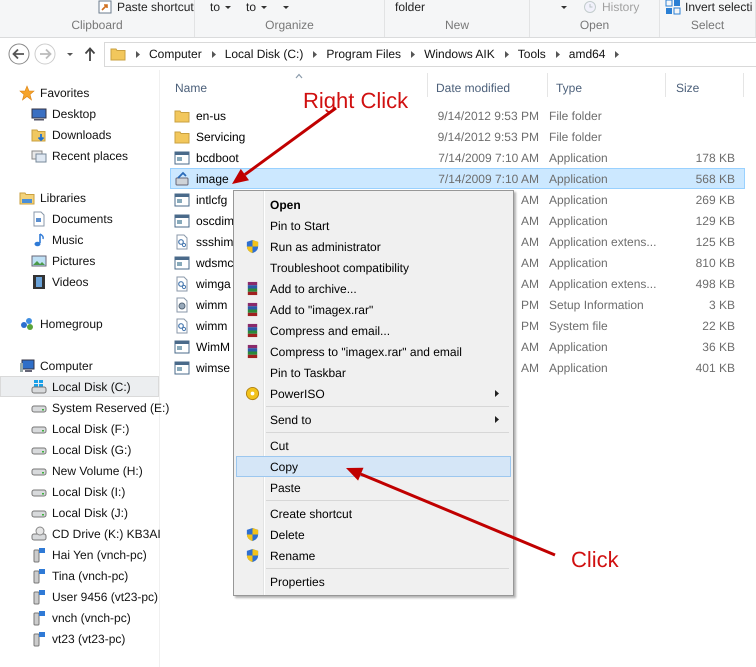  I want to click on file-name: Servicing, so click(221, 137).